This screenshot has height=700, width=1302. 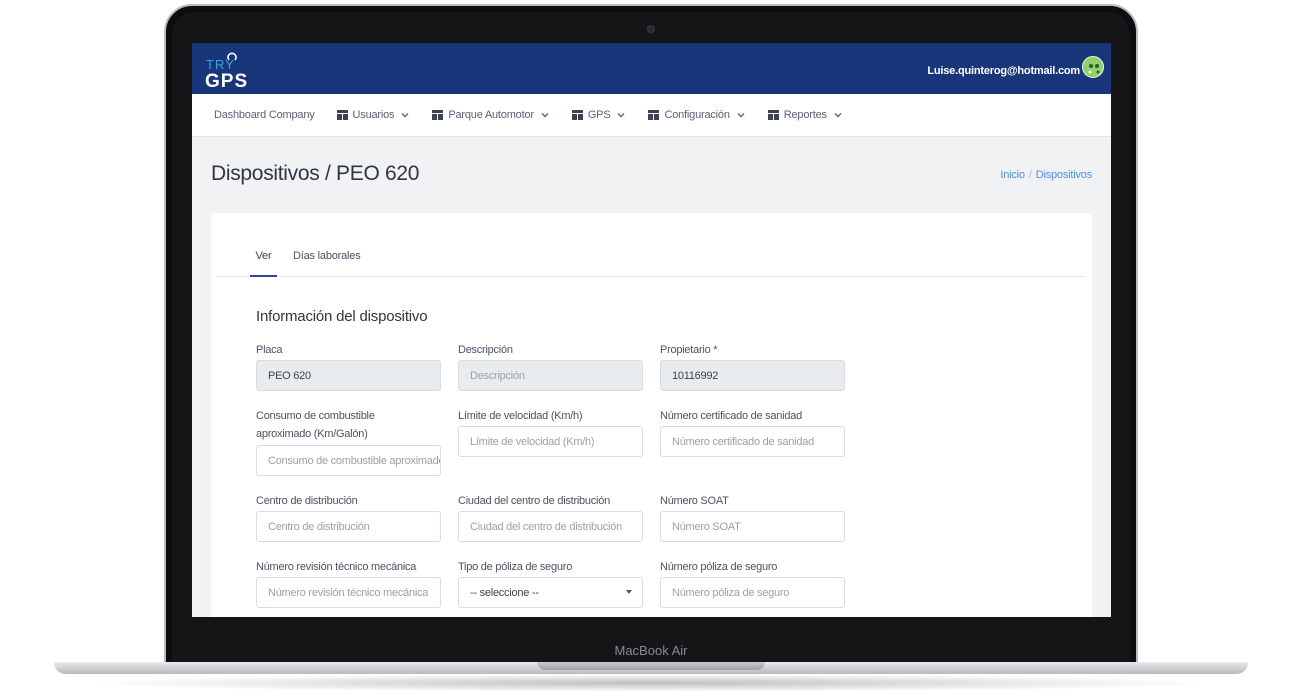 What do you see at coordinates (719, 567) in the screenshot?
I see `num-poliza-label: Número póliza de seguro` at bounding box center [719, 567].